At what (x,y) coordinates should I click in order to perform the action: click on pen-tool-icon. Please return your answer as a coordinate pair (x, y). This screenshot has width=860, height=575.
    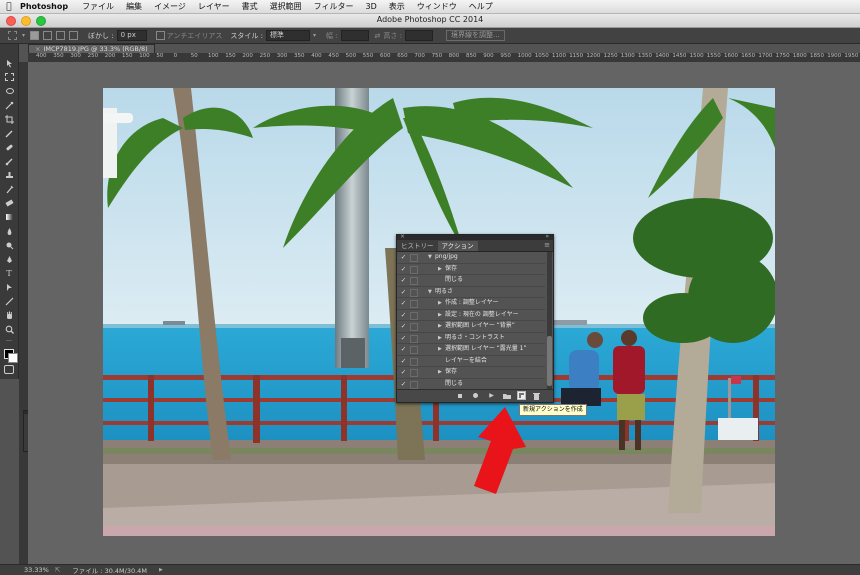
    Looking at the image, I should click on (9, 259).